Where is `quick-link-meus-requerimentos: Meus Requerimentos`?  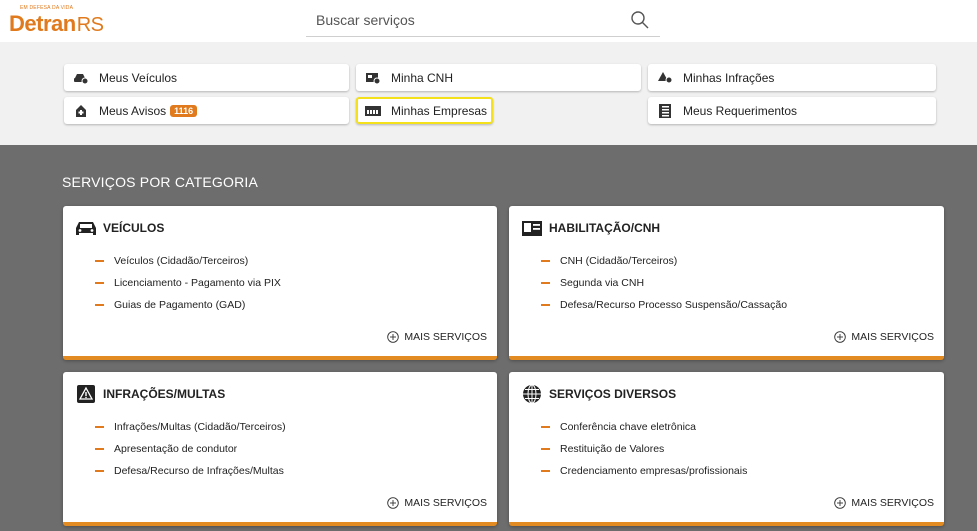
quick-link-meus-requerimentos: Meus Requerimentos is located at coordinates (792, 110).